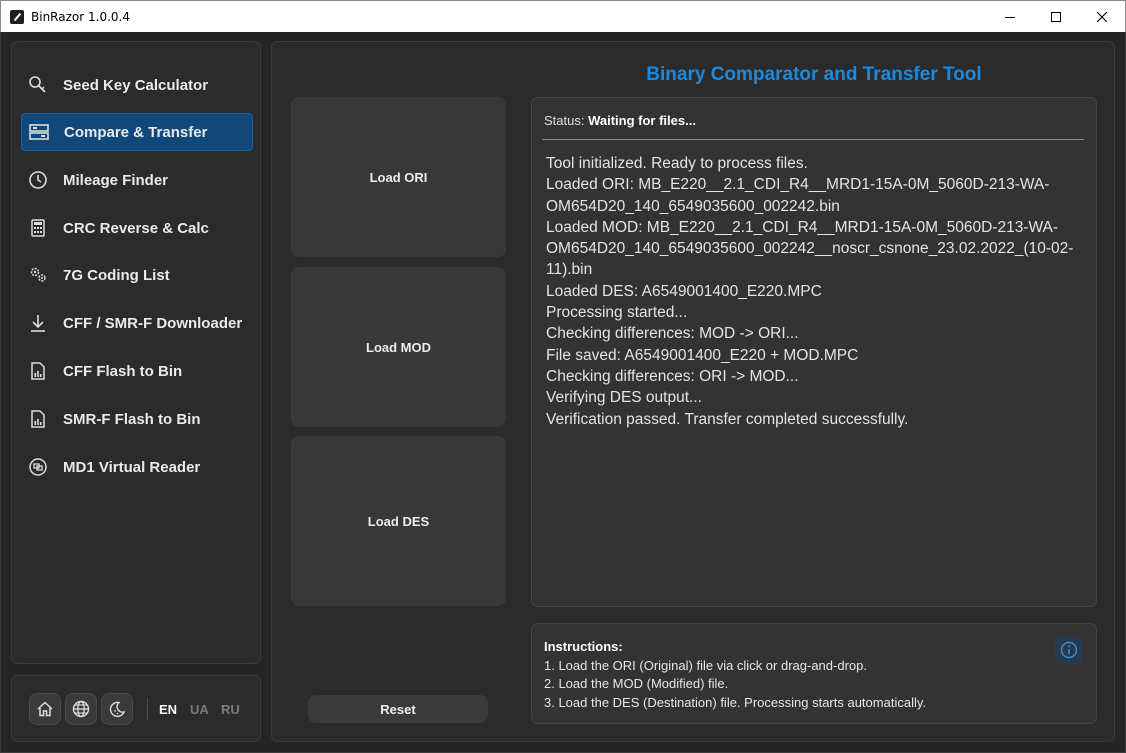 Image resolution: width=1126 pixels, height=753 pixels. I want to click on sidebar-item-label: Seed Key Calculator, so click(136, 85).